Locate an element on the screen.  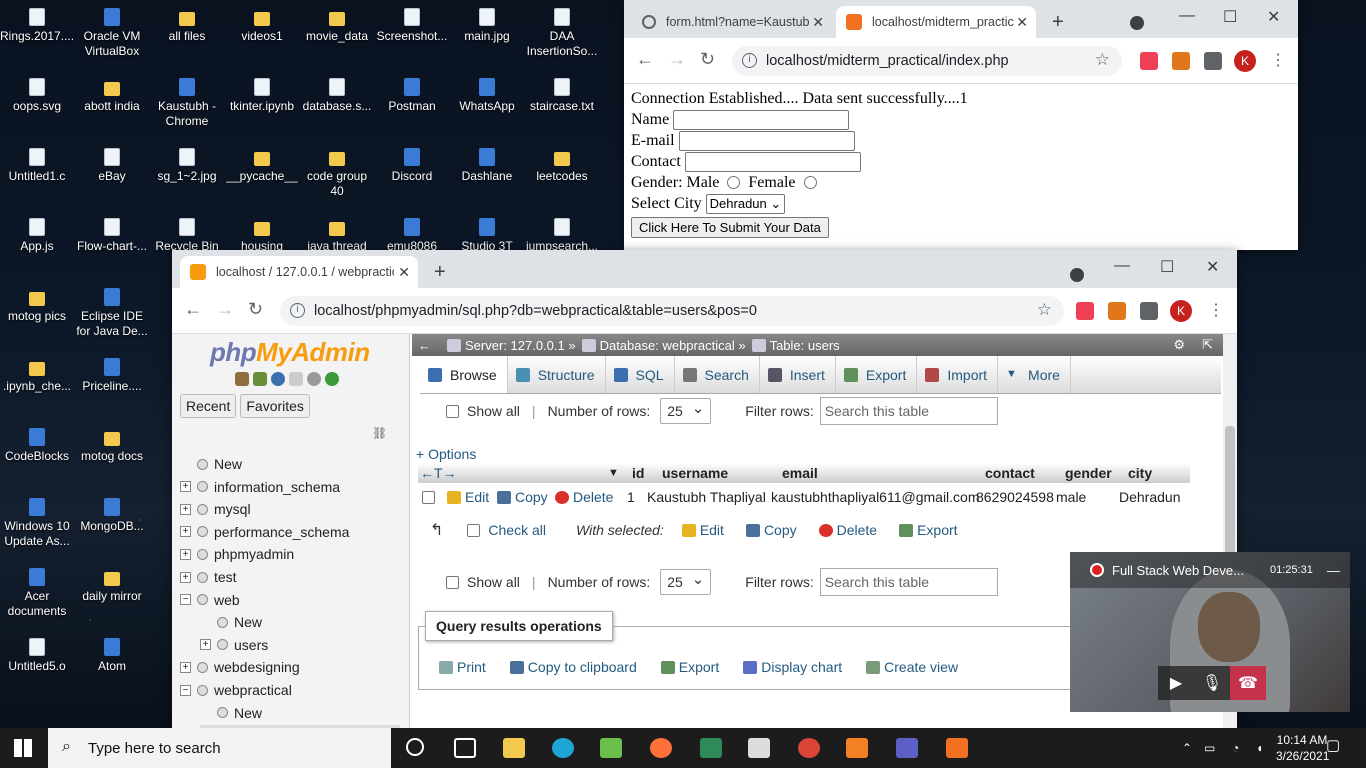
options-link: + Options is located at coordinates (446, 454).